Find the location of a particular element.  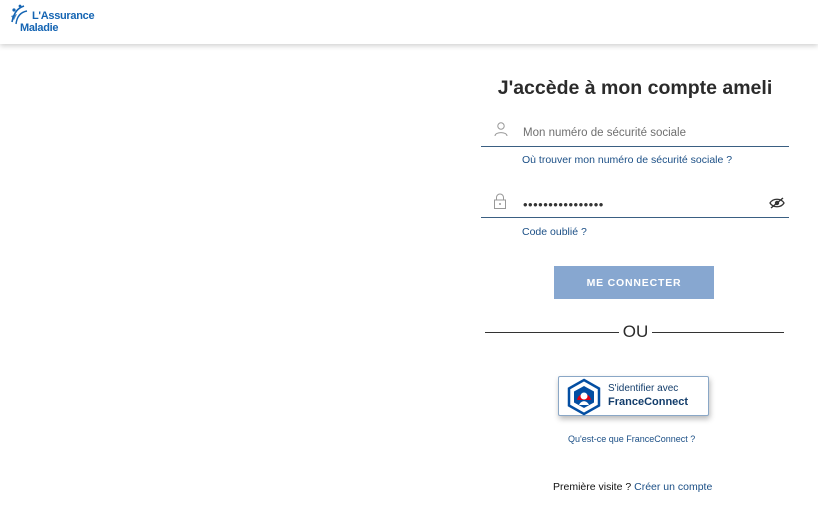

assurance-maladie-logo: L'Assurance Maladie is located at coordinates (53, 19).